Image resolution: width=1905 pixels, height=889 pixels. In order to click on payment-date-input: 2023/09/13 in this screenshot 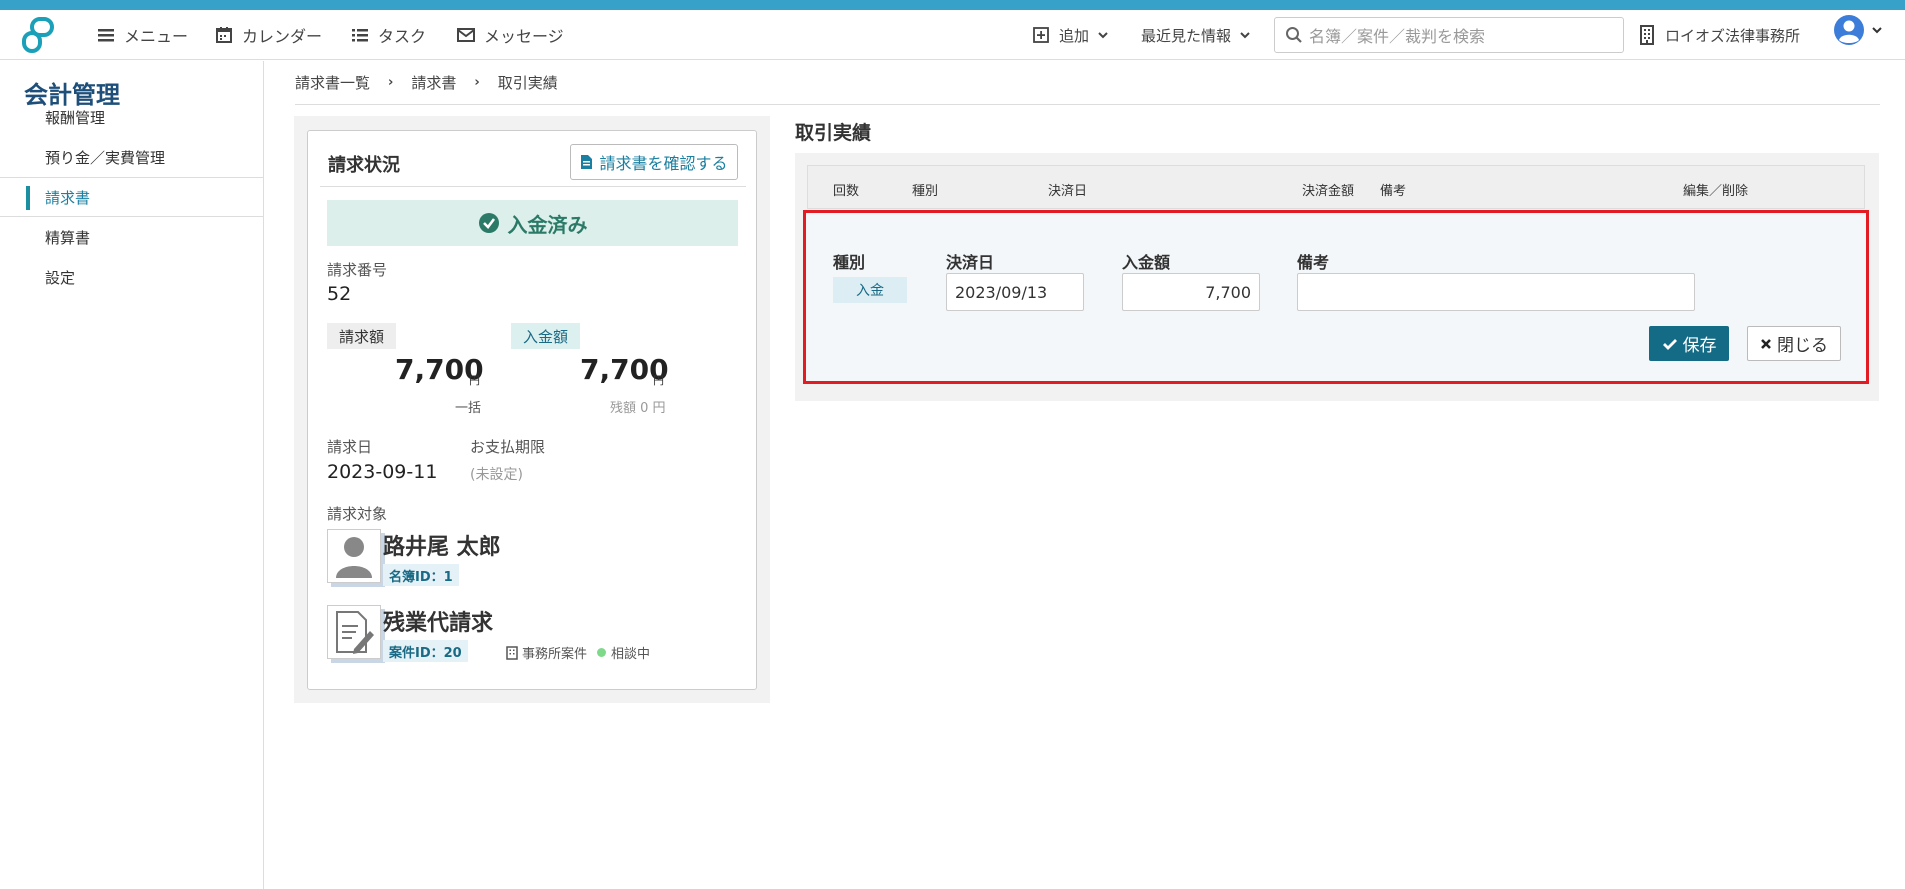, I will do `click(1015, 292)`.